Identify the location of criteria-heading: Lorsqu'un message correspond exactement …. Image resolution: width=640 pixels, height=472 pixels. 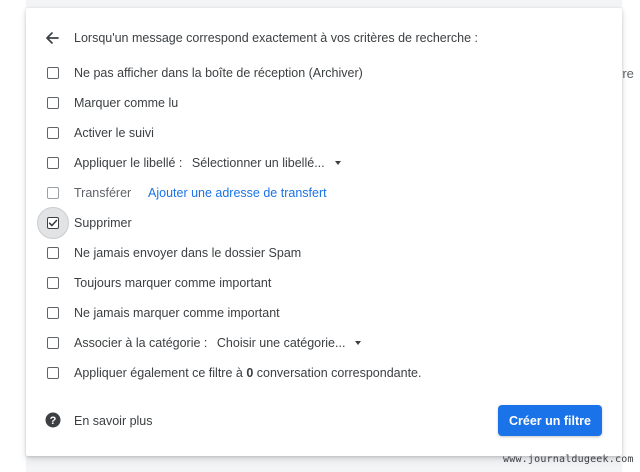
(276, 38).